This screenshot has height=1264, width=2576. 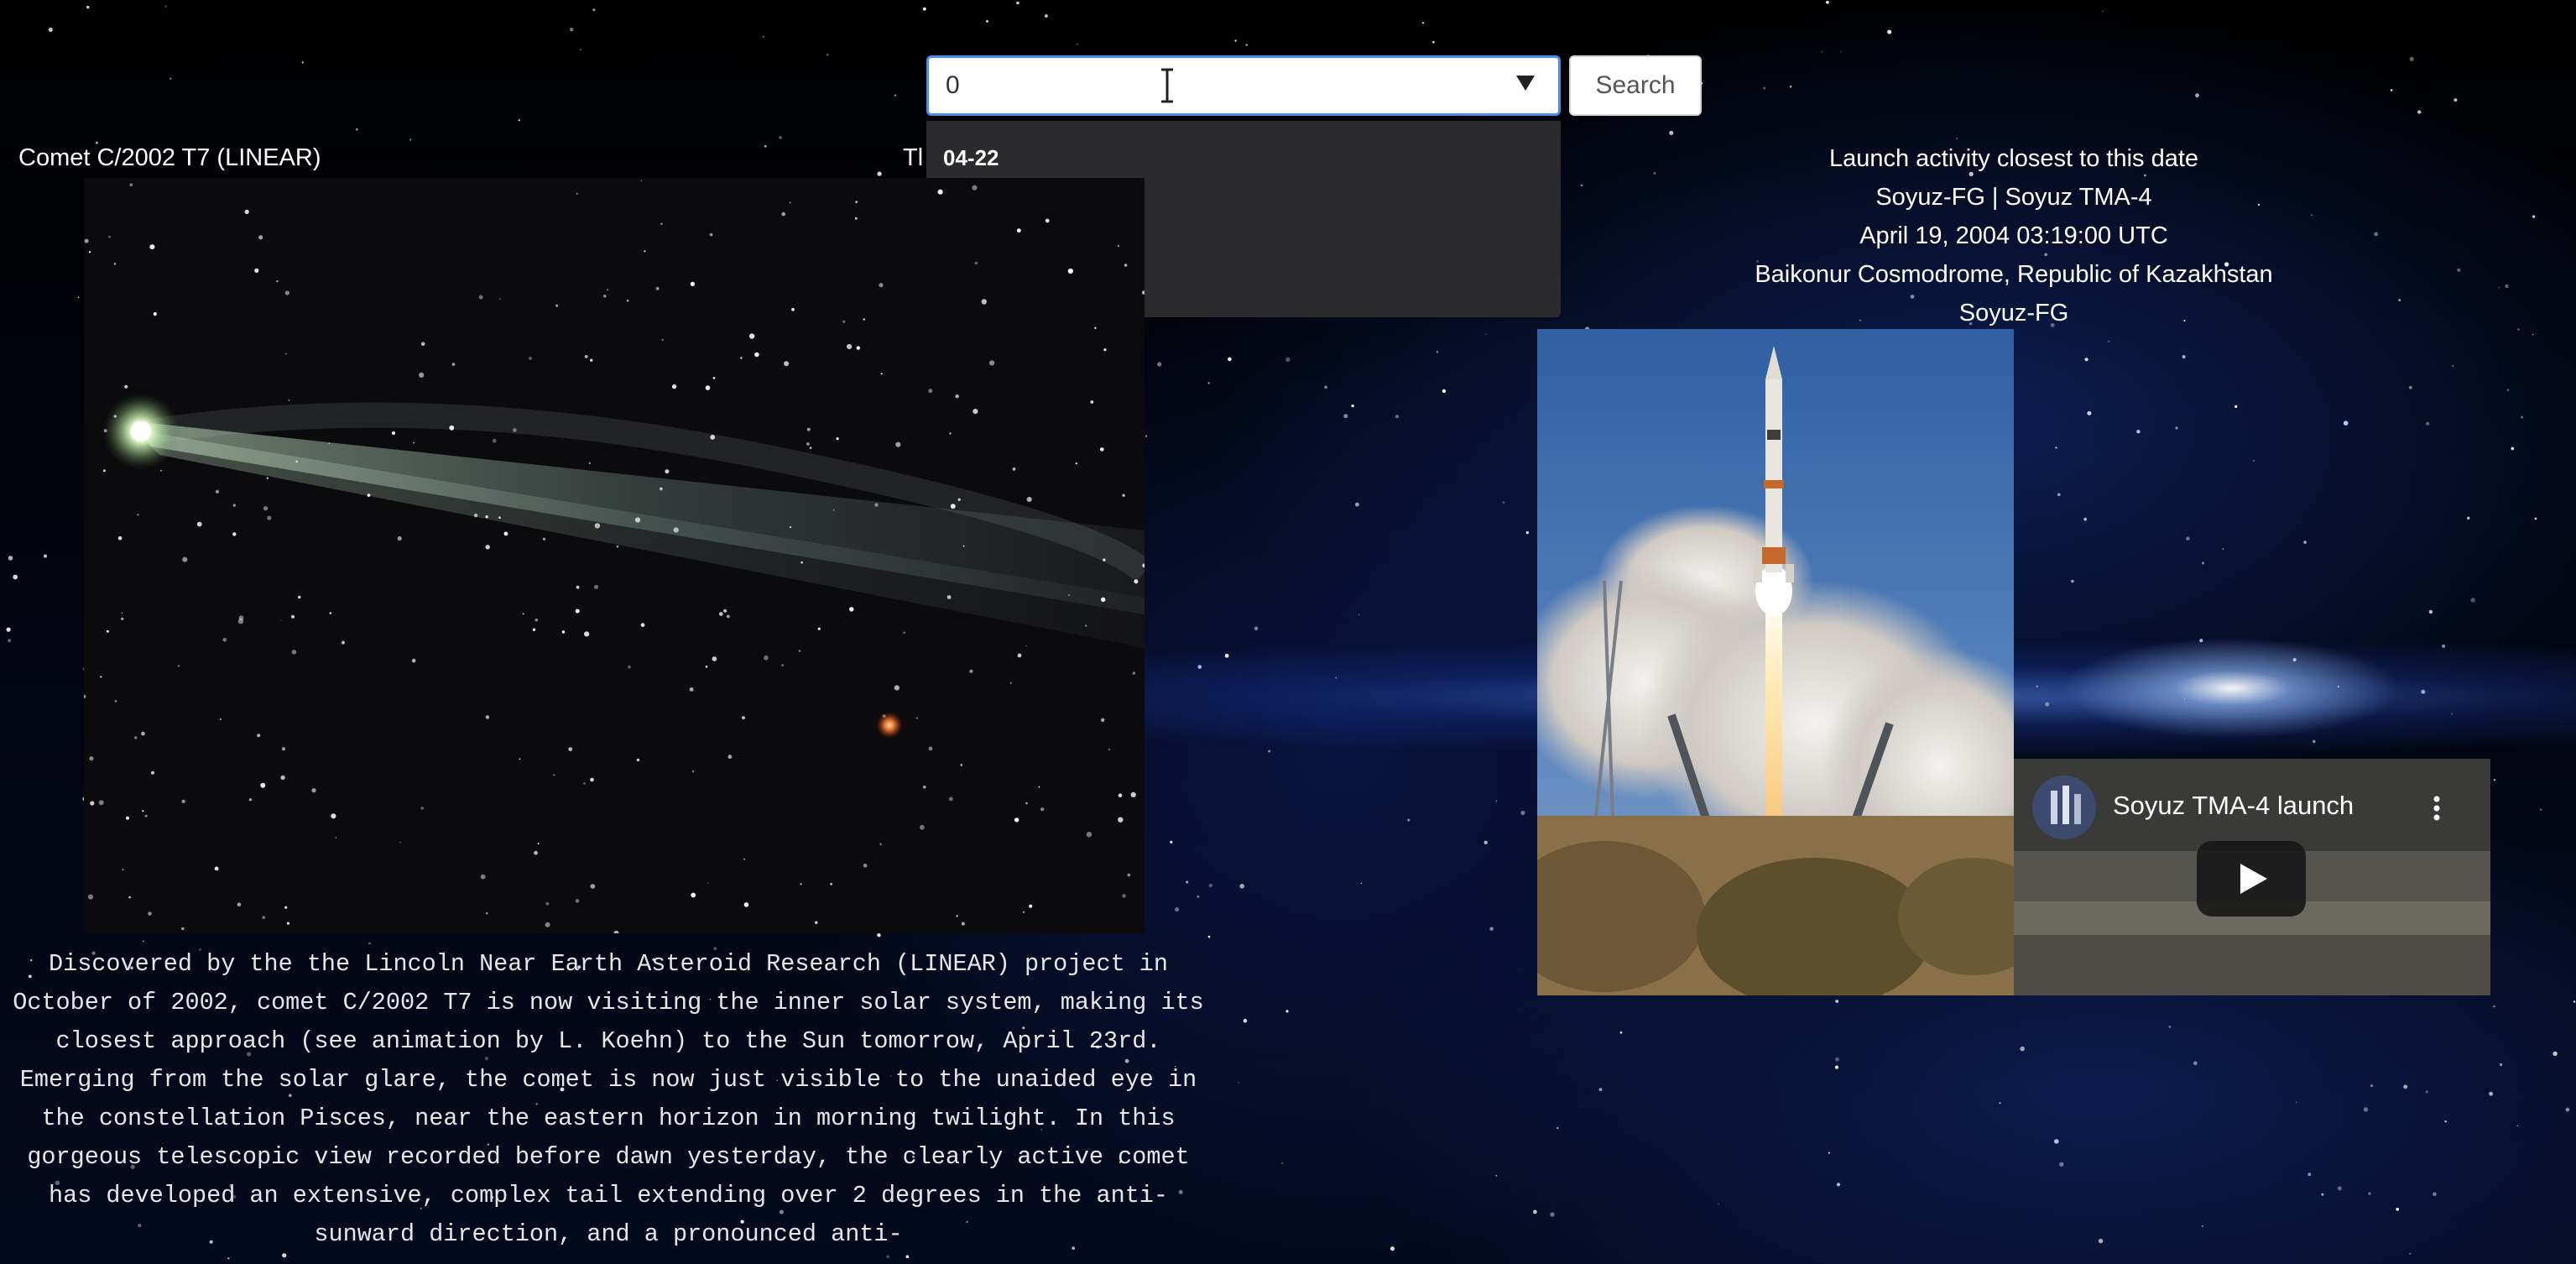 I want to click on youtube-video-embed: Soyuz TMA-4 launch, so click(x=2252, y=877).